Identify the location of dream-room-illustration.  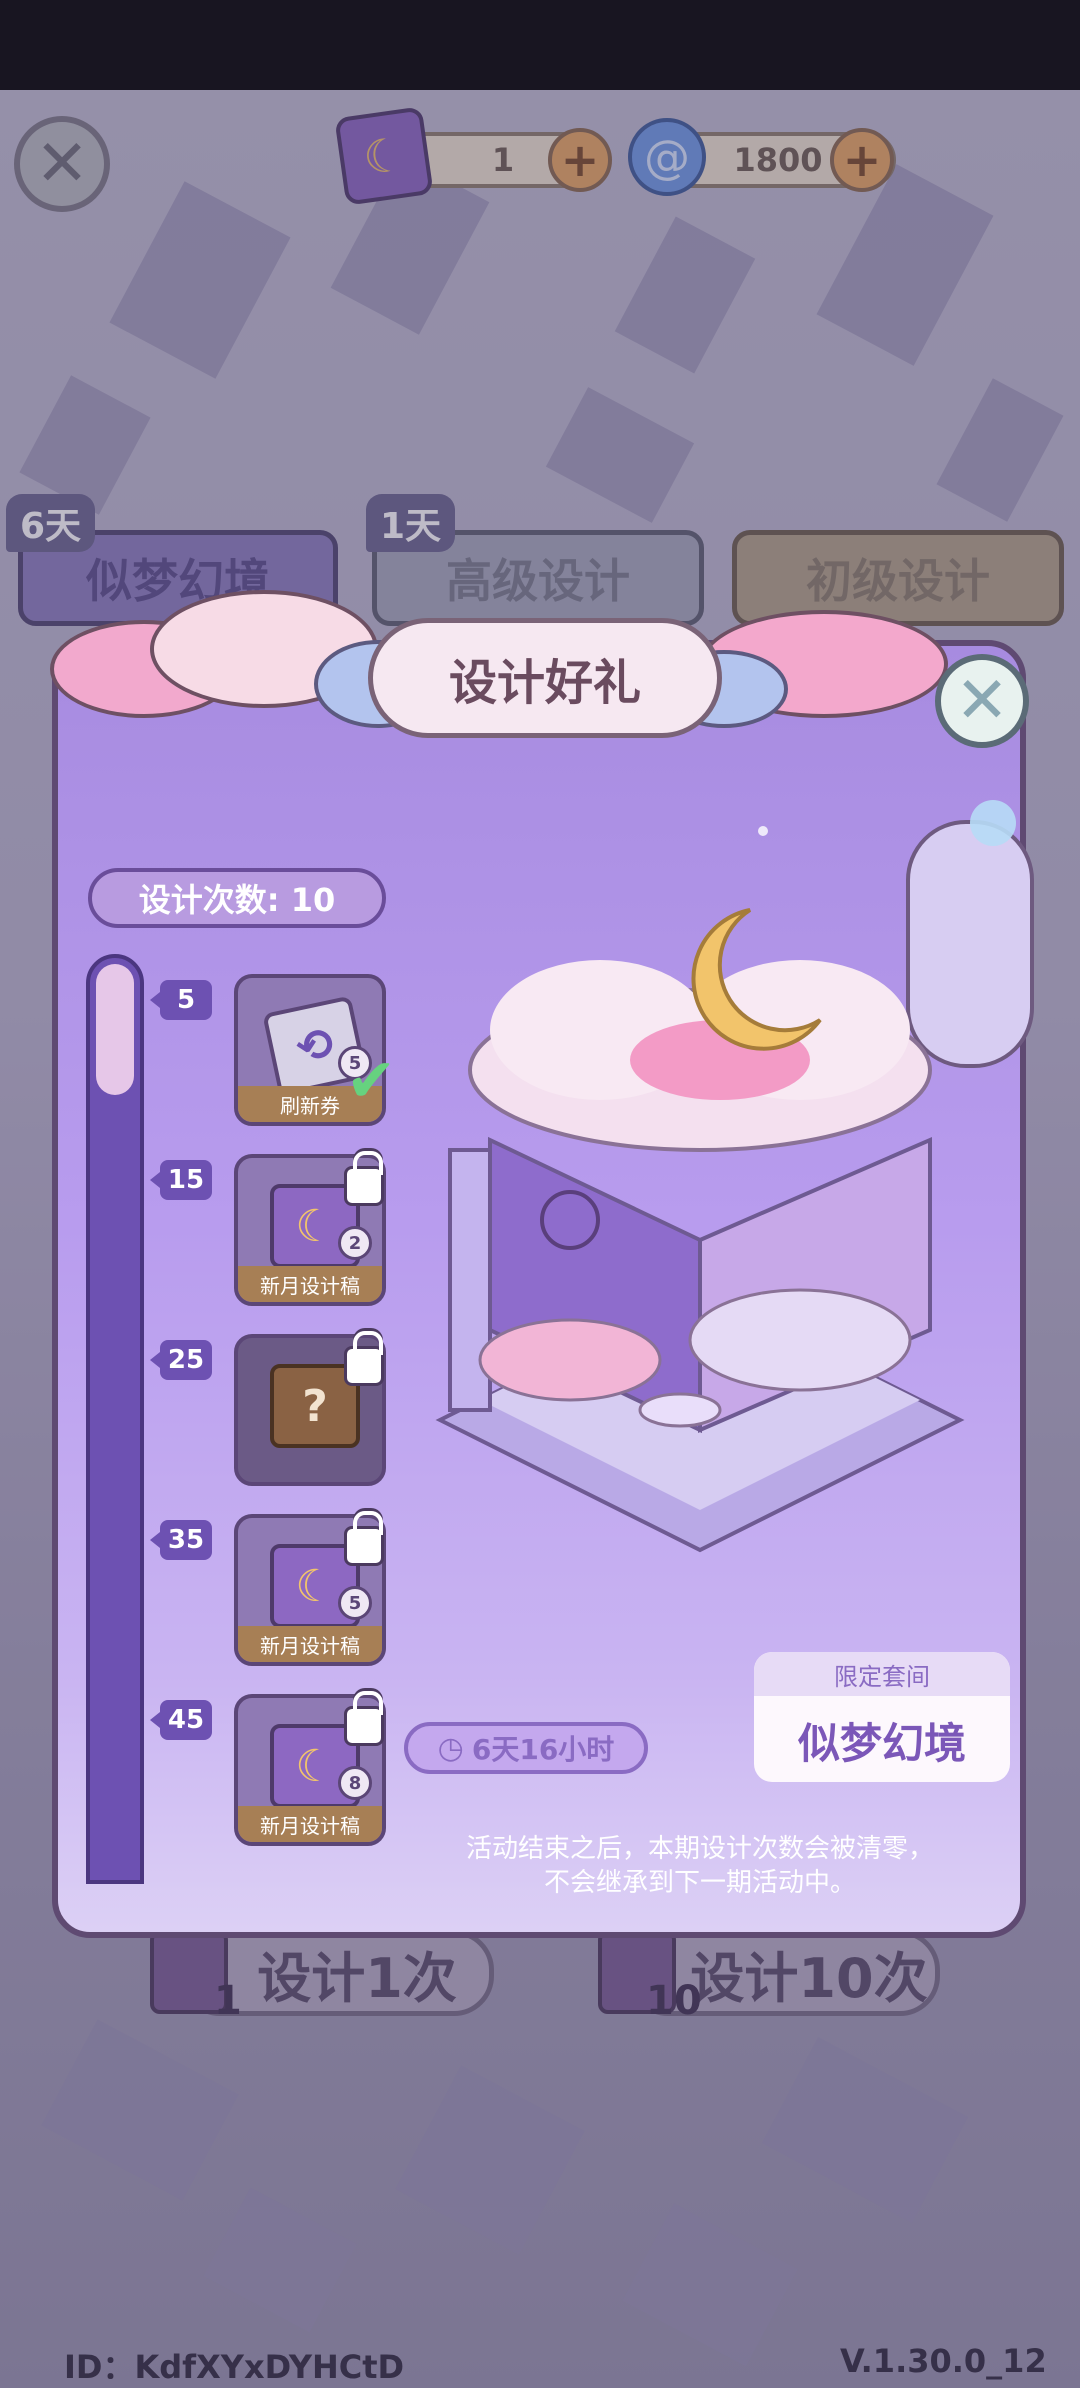
(700, 1230).